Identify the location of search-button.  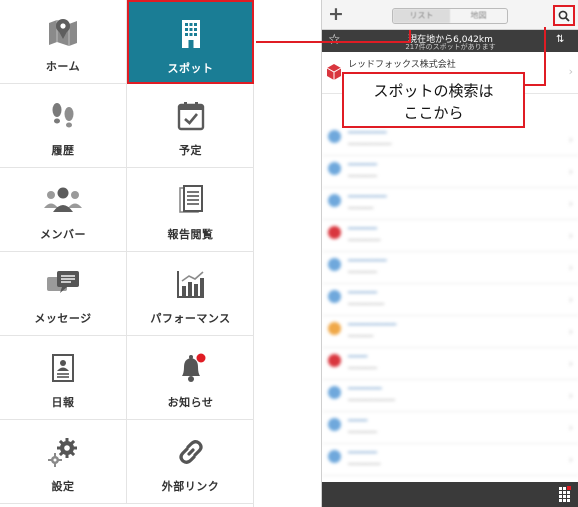
(564, 15).